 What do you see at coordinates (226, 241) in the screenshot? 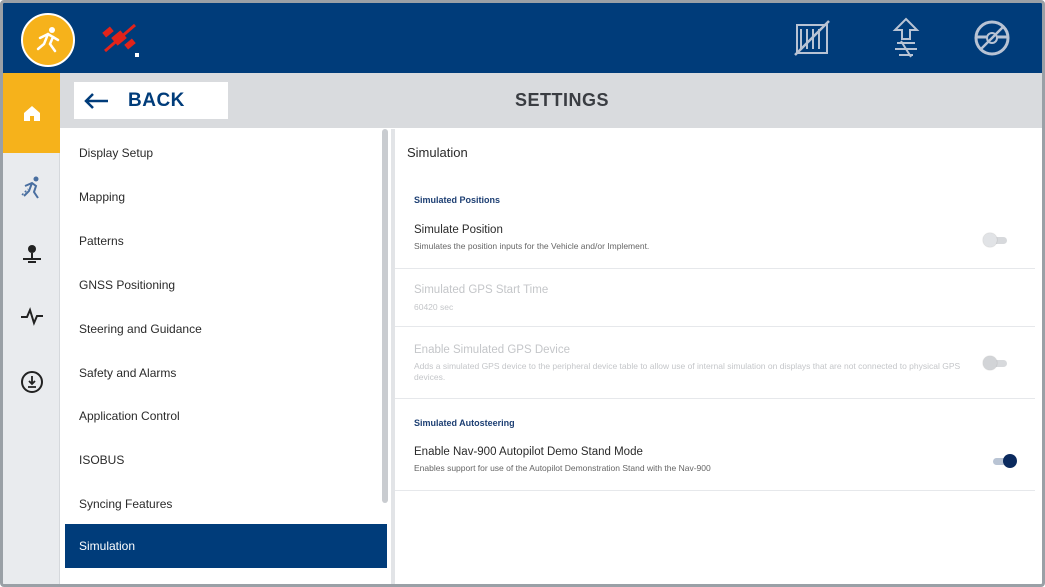
I see `menu-item-patterns: Patterns` at bounding box center [226, 241].